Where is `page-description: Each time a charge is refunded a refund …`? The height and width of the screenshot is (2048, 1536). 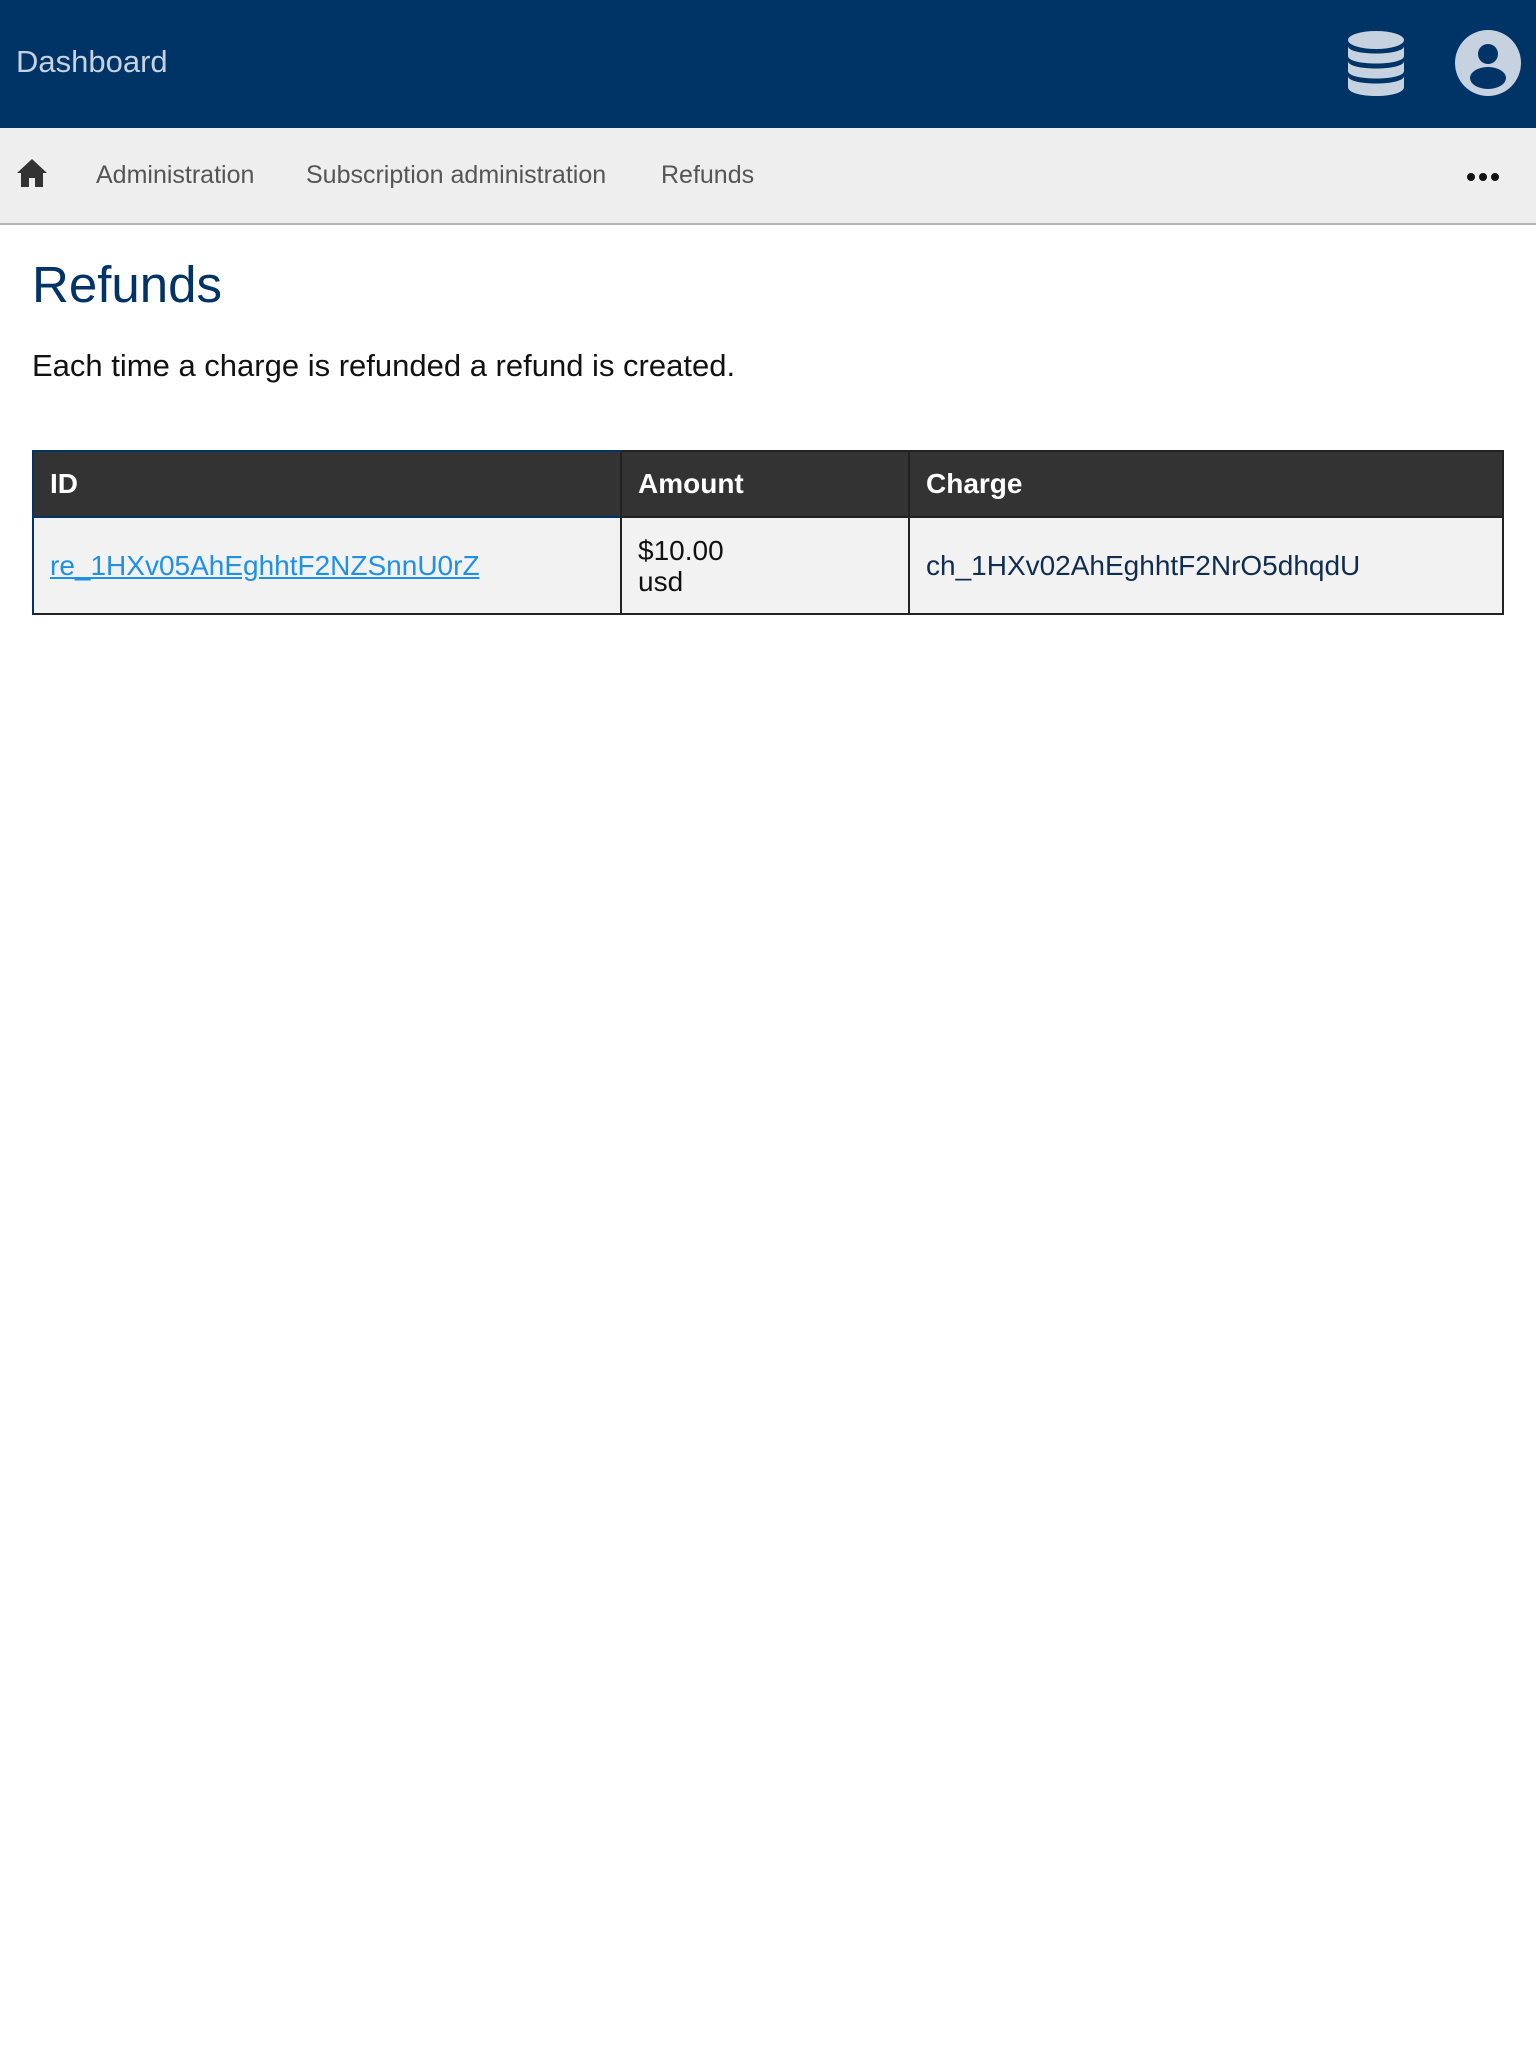 page-description: Each time a charge is refunded a refund … is located at coordinates (384, 365).